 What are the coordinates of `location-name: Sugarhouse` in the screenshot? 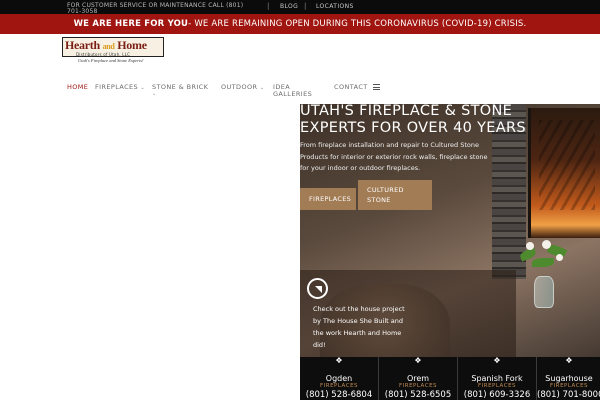 It's located at (569, 378).